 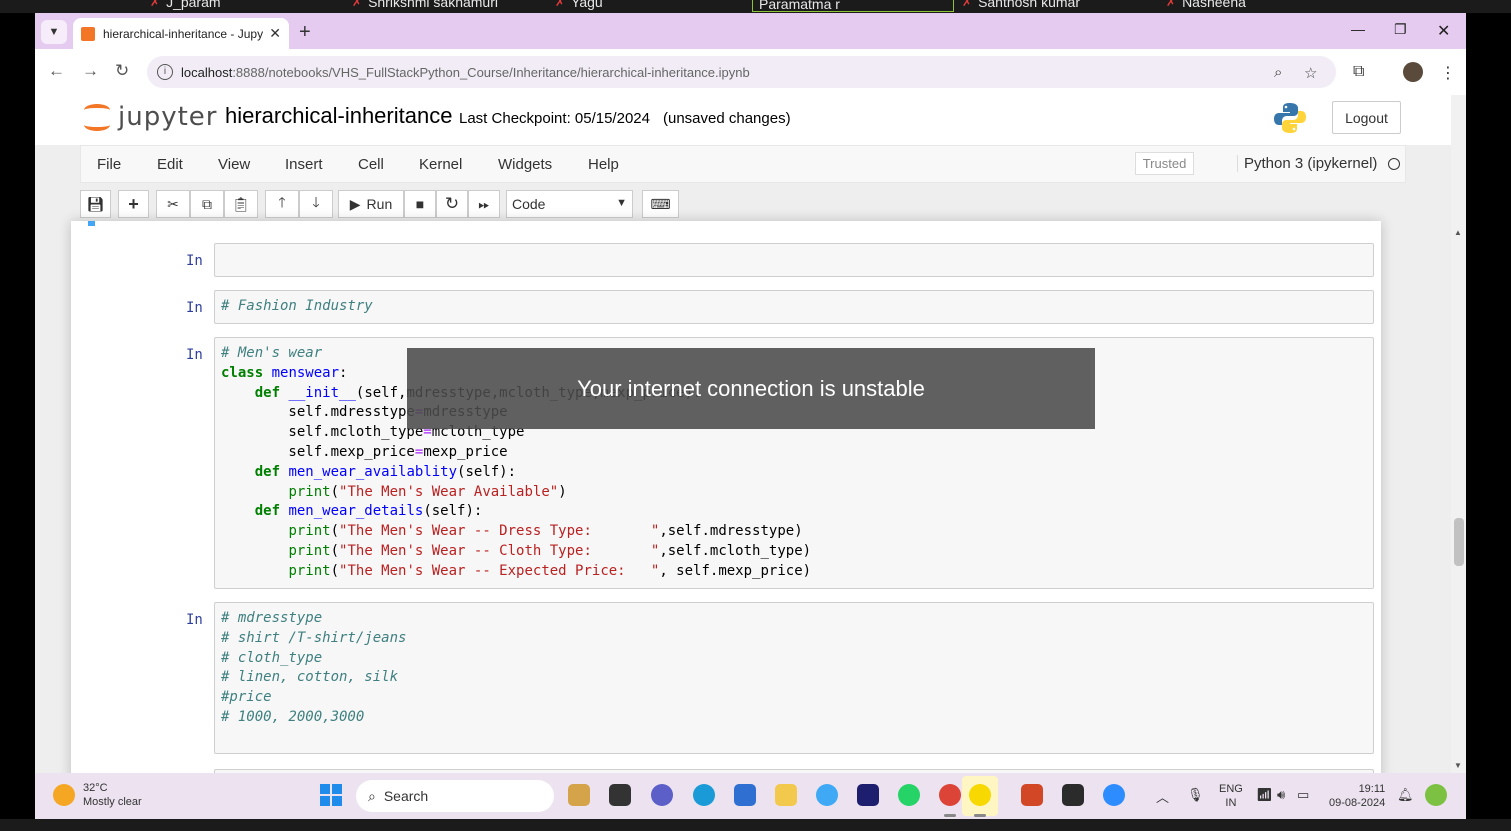 I want to click on restart-button: ↻, so click(x=452, y=204).